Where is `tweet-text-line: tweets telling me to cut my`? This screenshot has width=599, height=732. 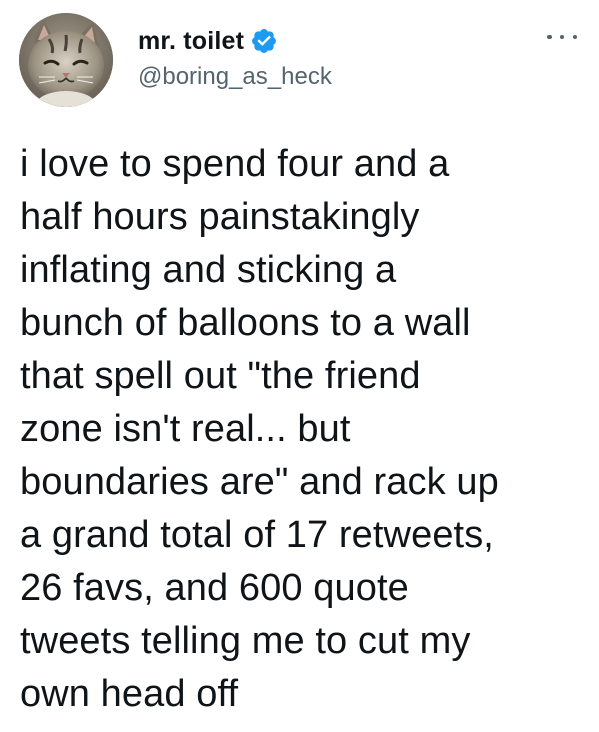
tweet-text-line: tweets telling me to cut my is located at coordinates (245, 641).